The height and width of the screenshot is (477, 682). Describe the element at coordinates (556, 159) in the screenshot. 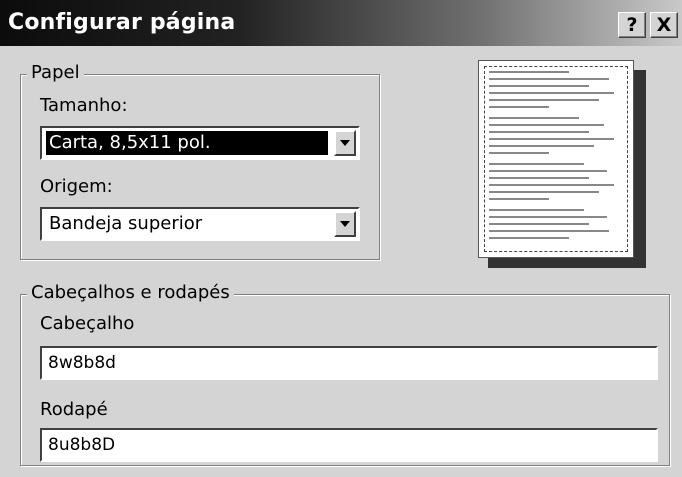

I see `page-preview` at that location.